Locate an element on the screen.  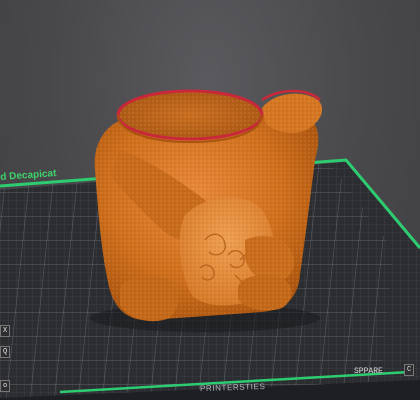
bed-corner-label: X is located at coordinates (5, 331).